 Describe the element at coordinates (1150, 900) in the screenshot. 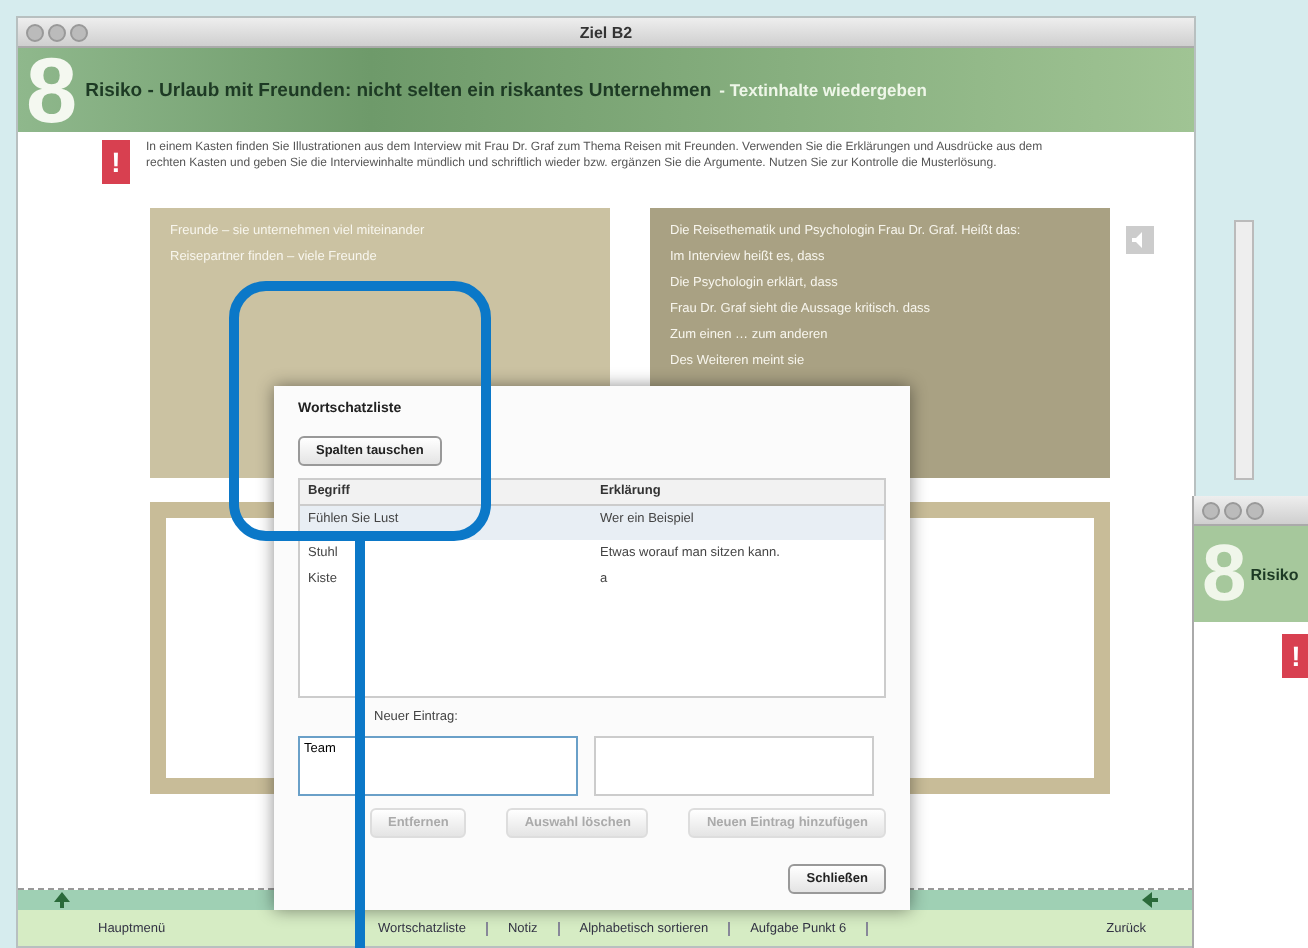

I see `back-arrow-icon` at that location.